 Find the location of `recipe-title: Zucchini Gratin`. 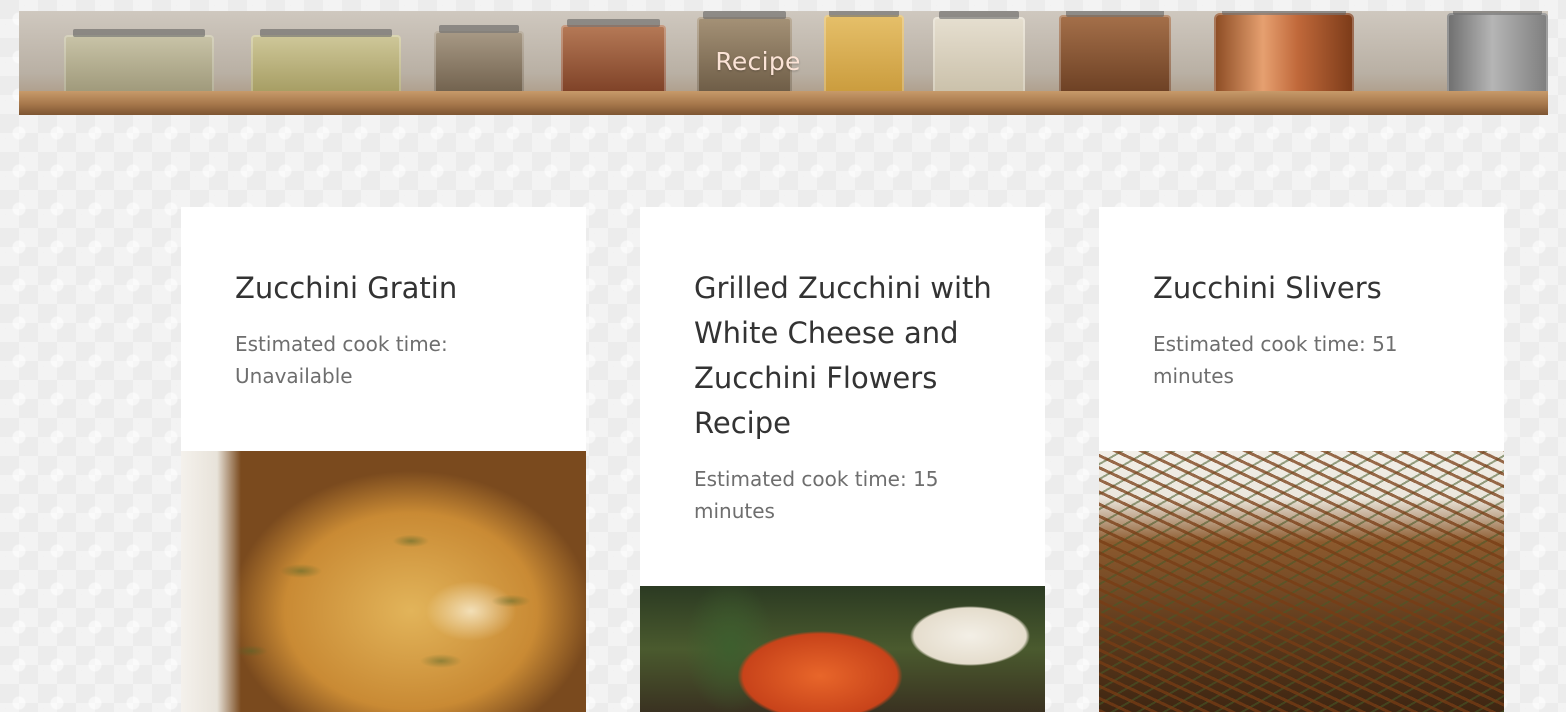

recipe-title: Zucchini Gratin is located at coordinates (395, 288).